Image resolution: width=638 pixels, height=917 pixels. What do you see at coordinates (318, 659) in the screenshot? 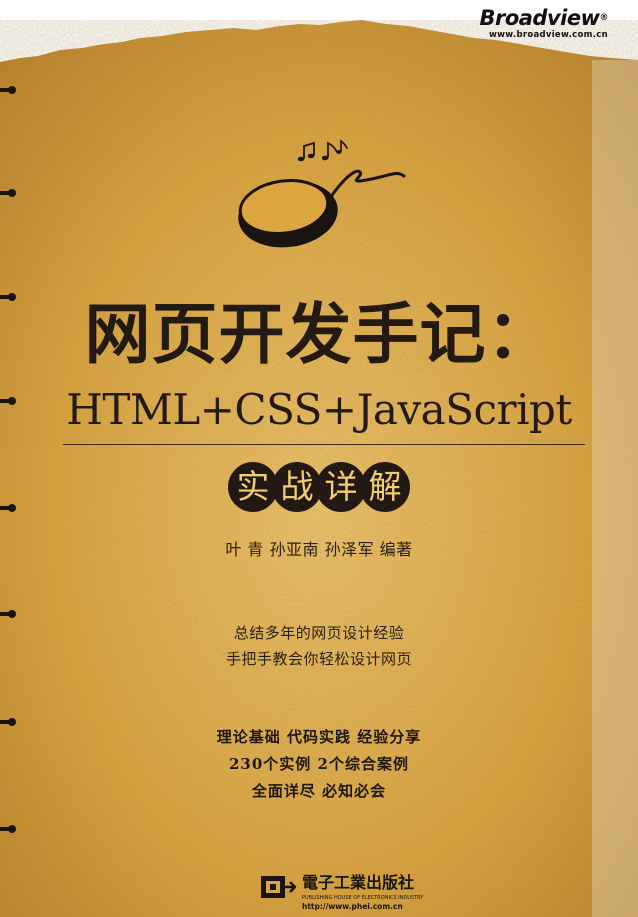
I see `tagline-2: 手把手教会你轻松设计网页` at bounding box center [318, 659].